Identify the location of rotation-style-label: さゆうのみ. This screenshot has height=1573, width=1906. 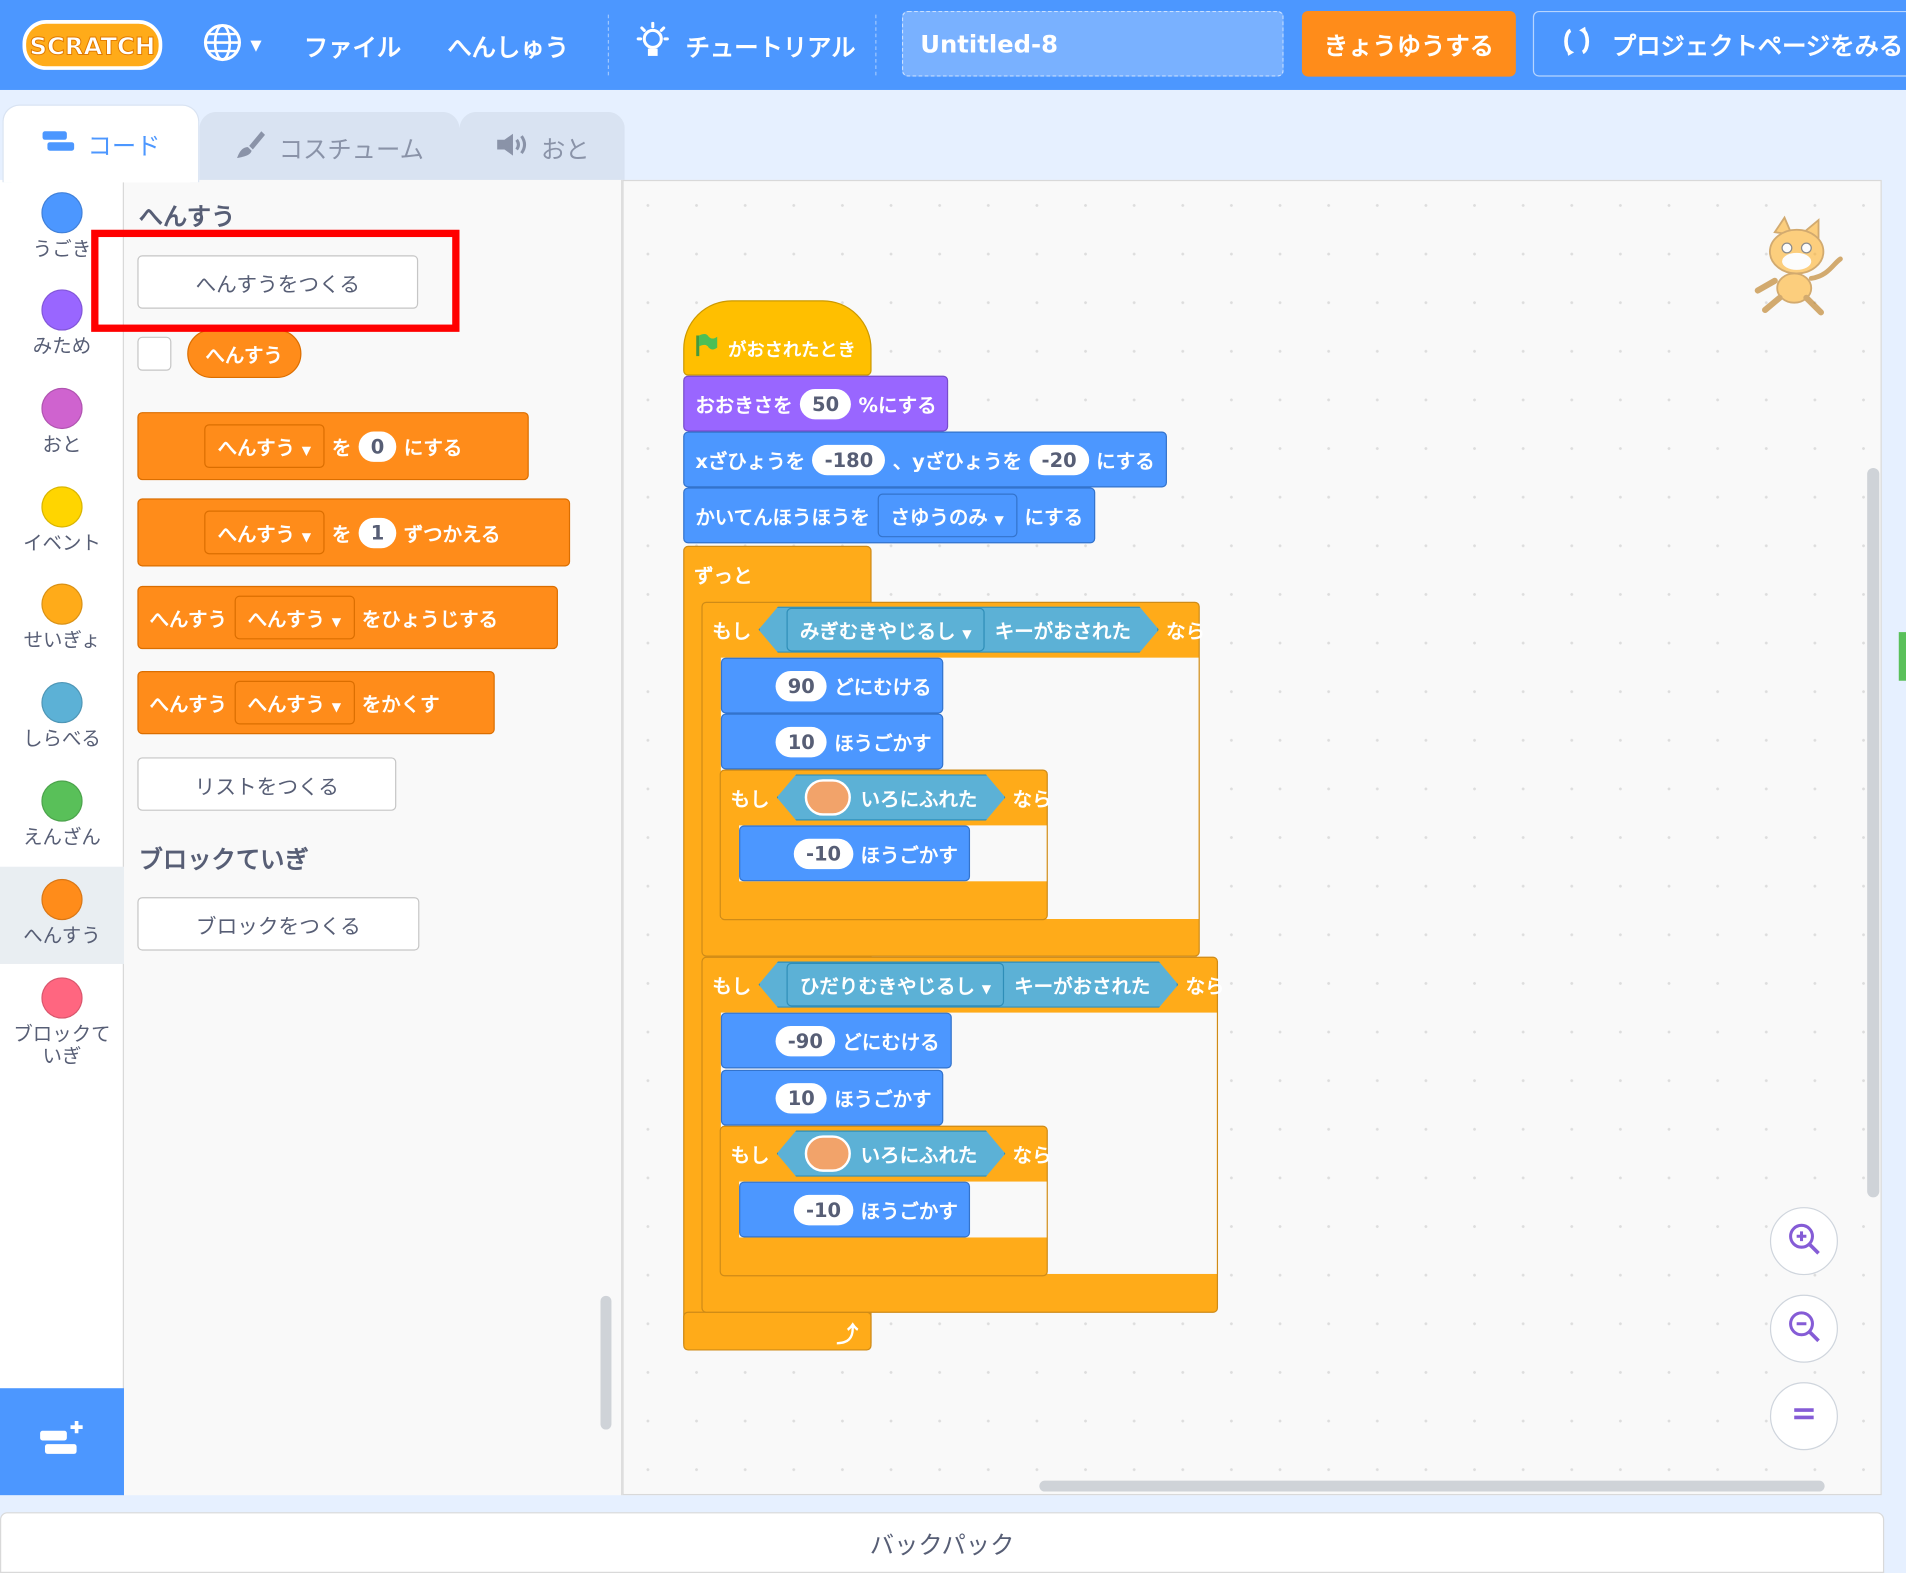
(939, 517).